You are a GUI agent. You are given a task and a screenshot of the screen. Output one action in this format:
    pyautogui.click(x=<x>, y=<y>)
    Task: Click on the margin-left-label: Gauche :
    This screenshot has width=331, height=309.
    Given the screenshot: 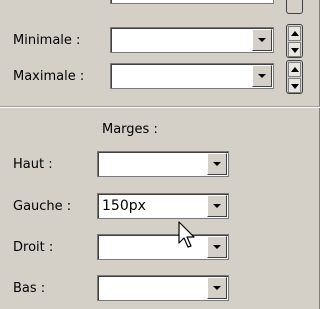 What is the action you would take?
    pyautogui.click(x=42, y=206)
    